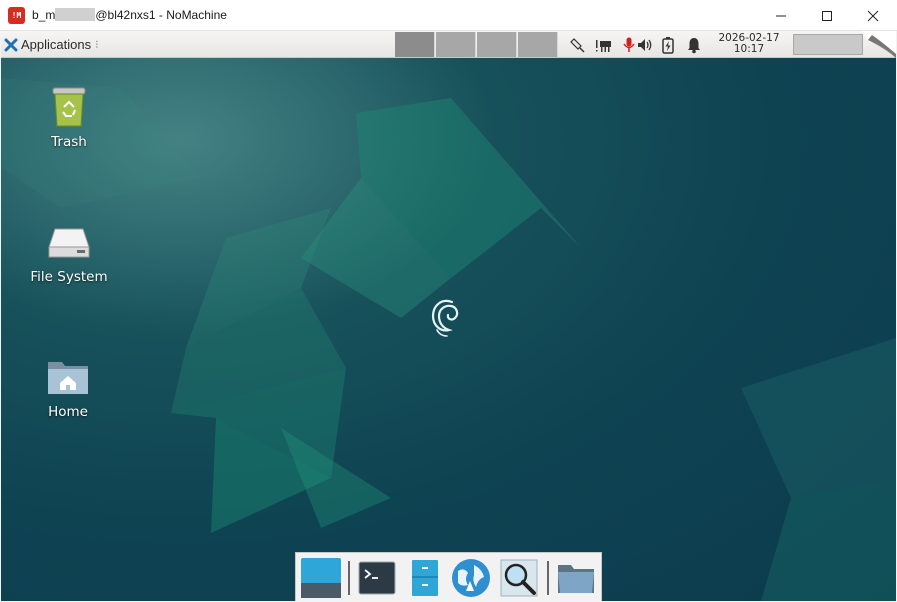  I want to click on maximize-icon, so click(827, 15).